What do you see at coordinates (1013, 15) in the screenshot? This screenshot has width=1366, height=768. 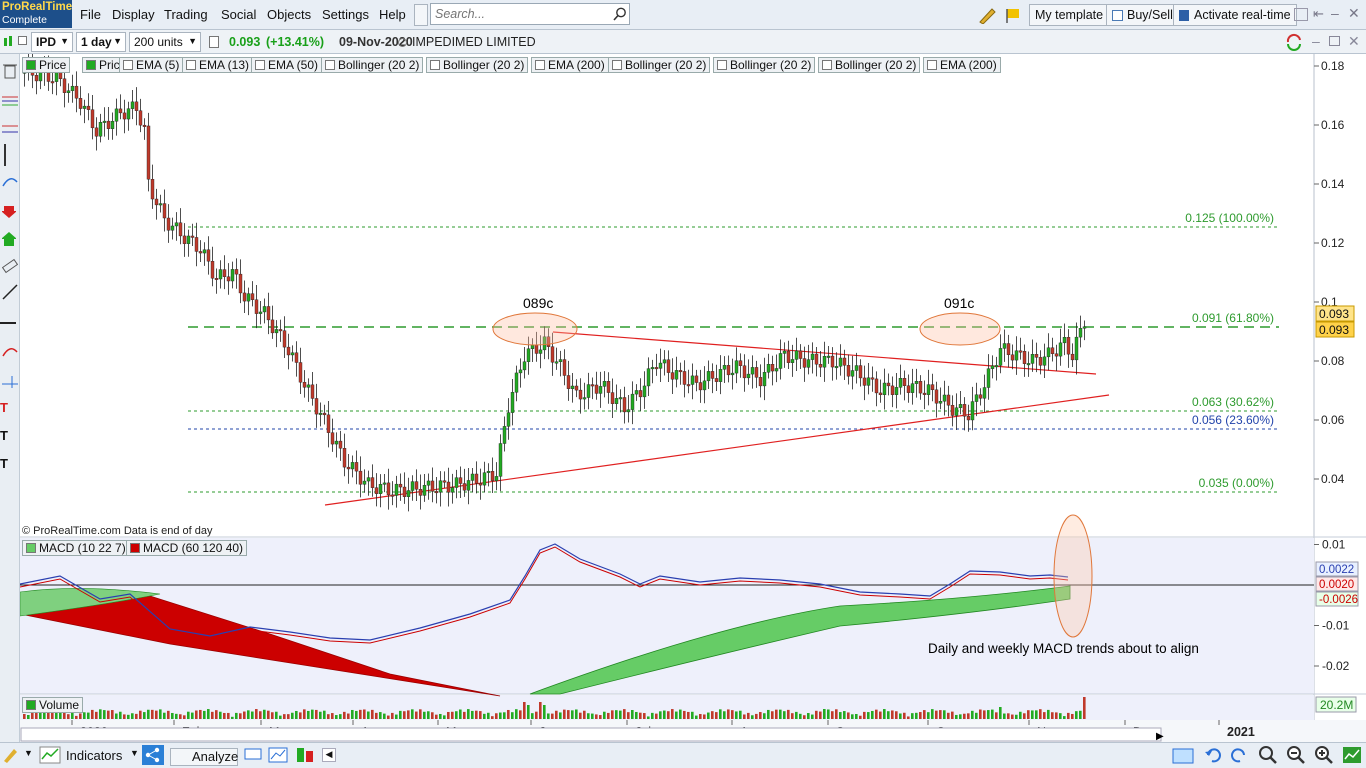 I see `flag-icon` at bounding box center [1013, 15].